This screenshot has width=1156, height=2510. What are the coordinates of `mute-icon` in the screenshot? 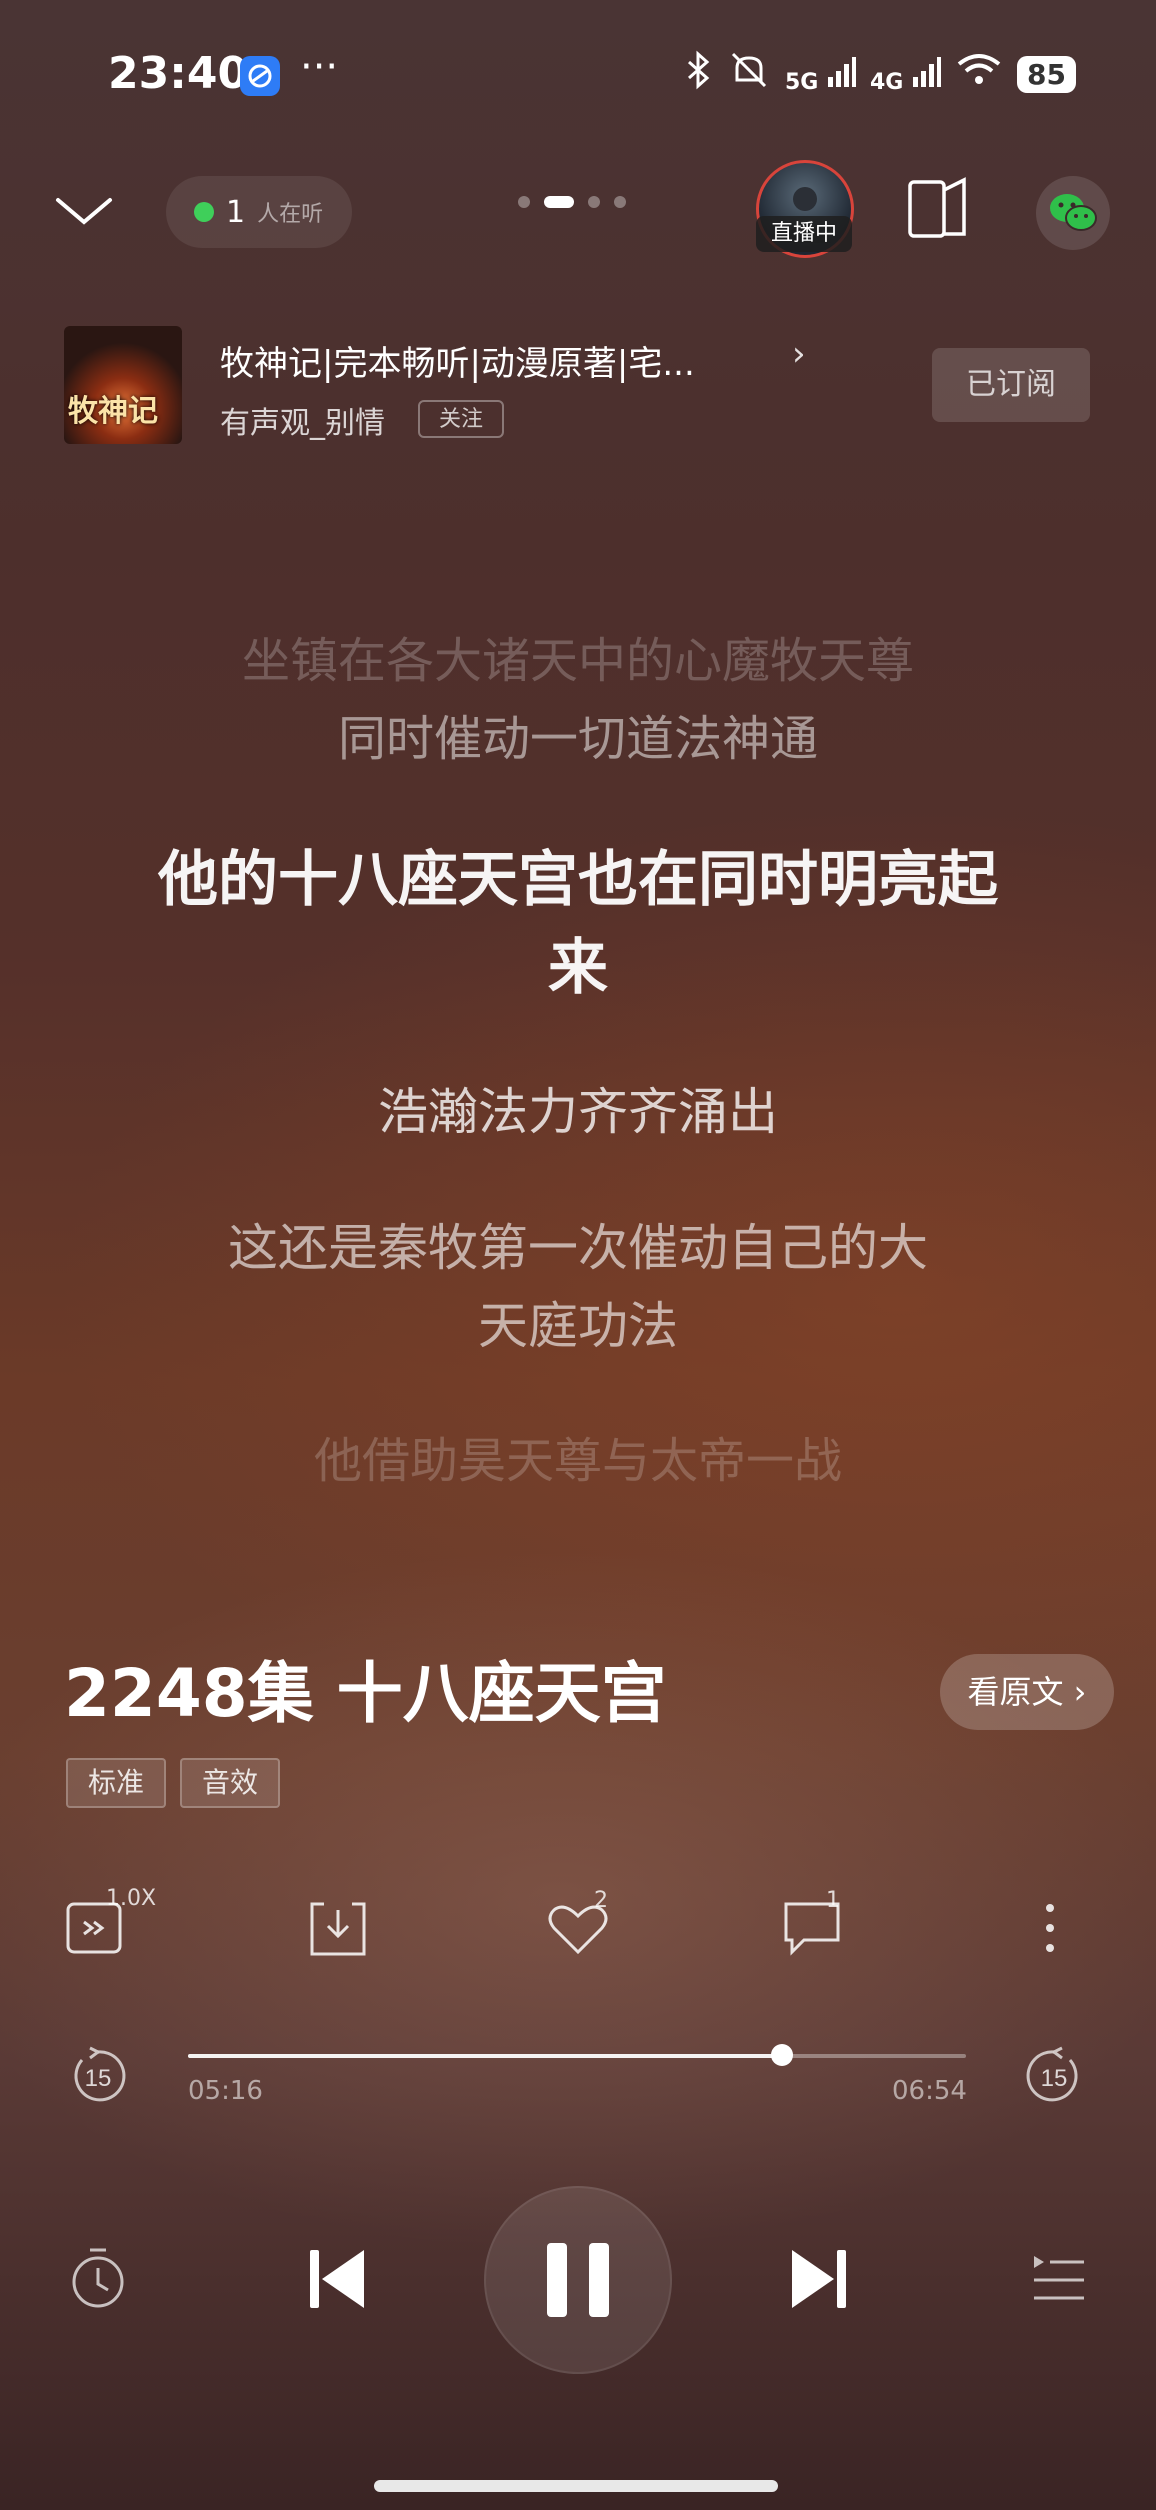 It's located at (749, 74).